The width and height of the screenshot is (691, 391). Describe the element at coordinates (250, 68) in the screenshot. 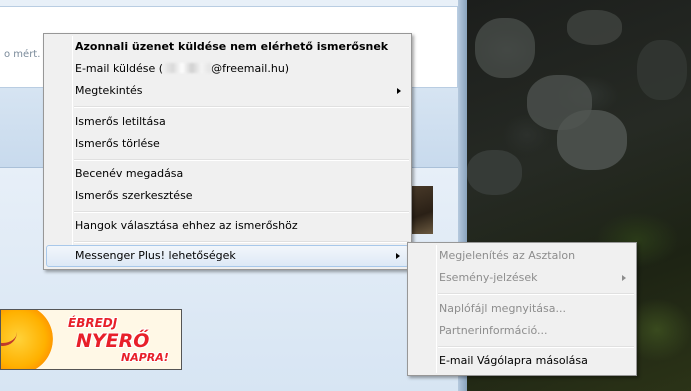

I see `menu-item-label-suffix: @freemail.hu)` at that location.